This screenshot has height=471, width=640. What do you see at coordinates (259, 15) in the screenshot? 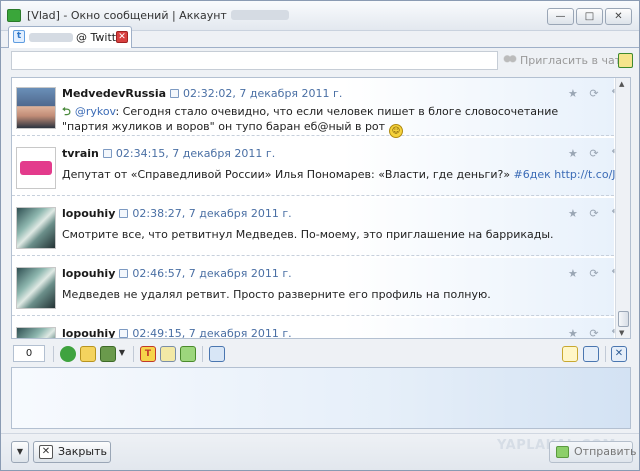
I see `account-name-blurred` at bounding box center [259, 15].